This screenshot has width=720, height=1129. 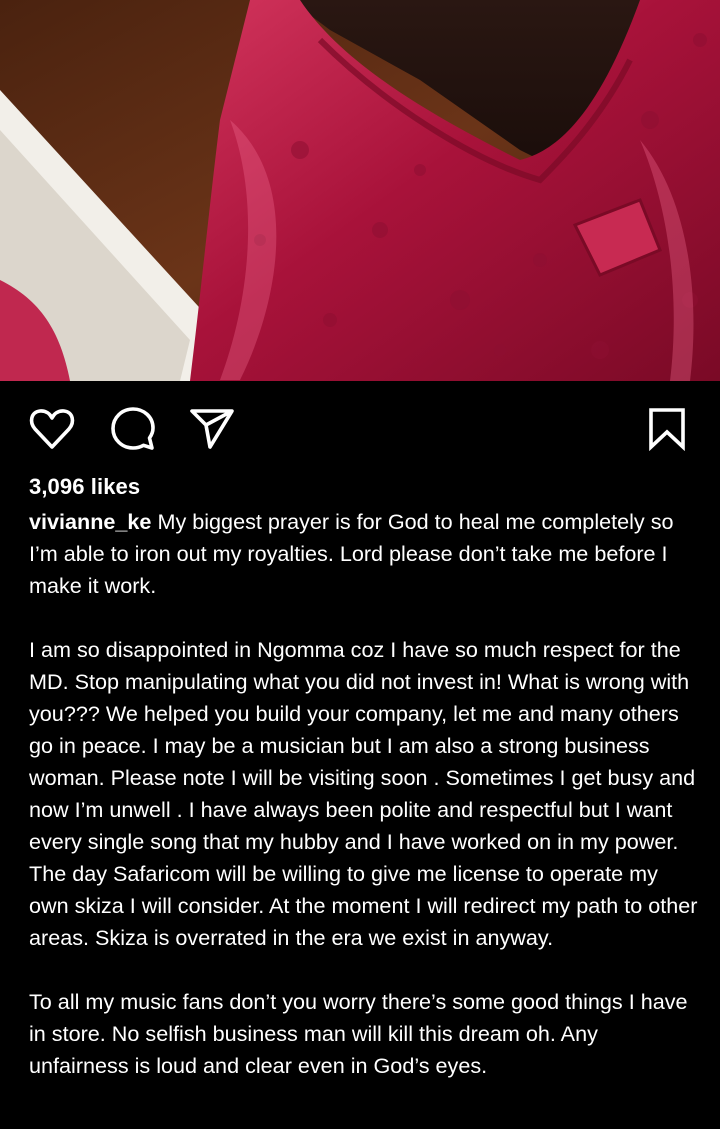 I want to click on like-button, so click(x=52, y=429).